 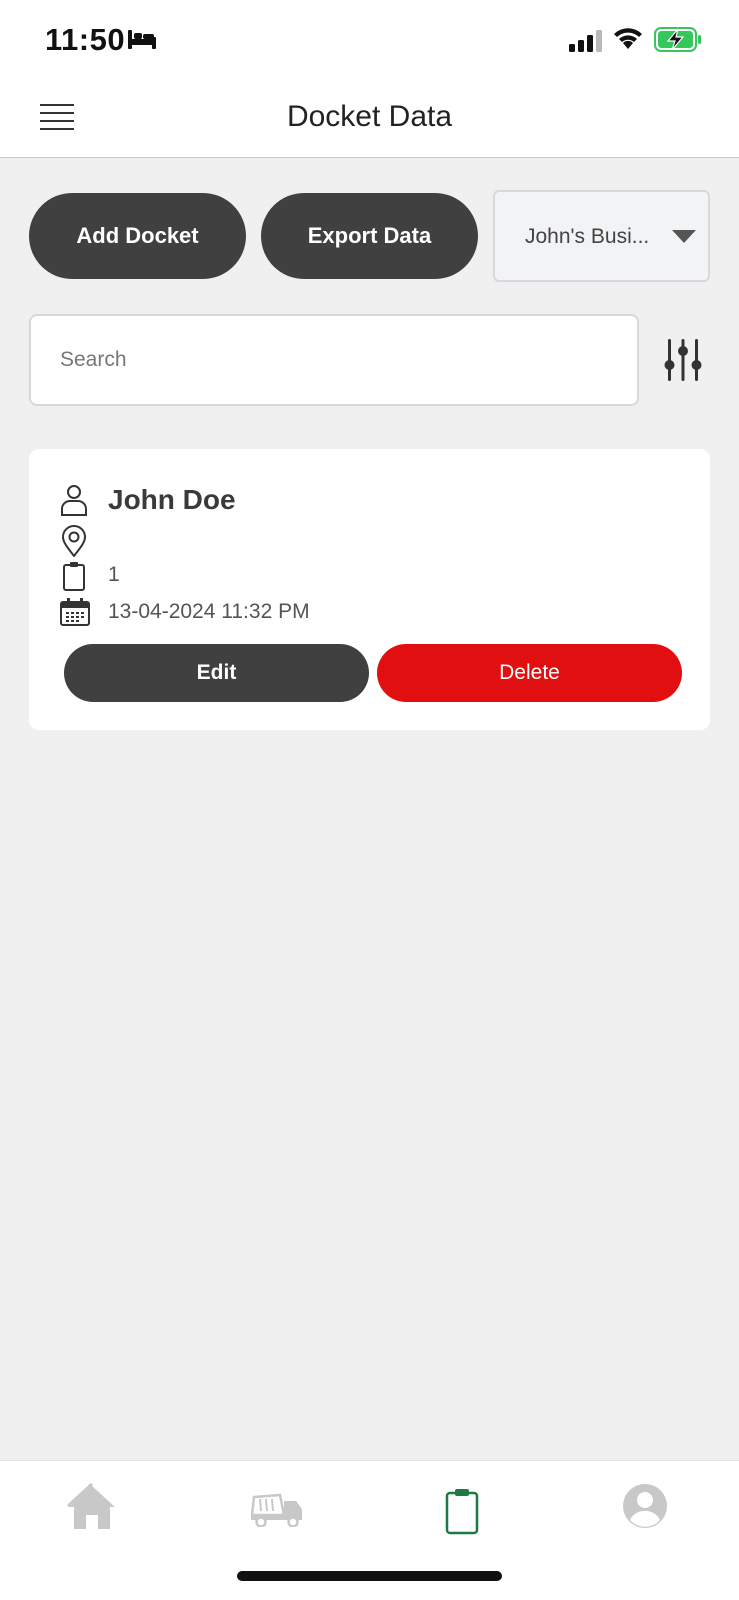 I want to click on navigation-bar: Docket Data, so click(x=369, y=119).